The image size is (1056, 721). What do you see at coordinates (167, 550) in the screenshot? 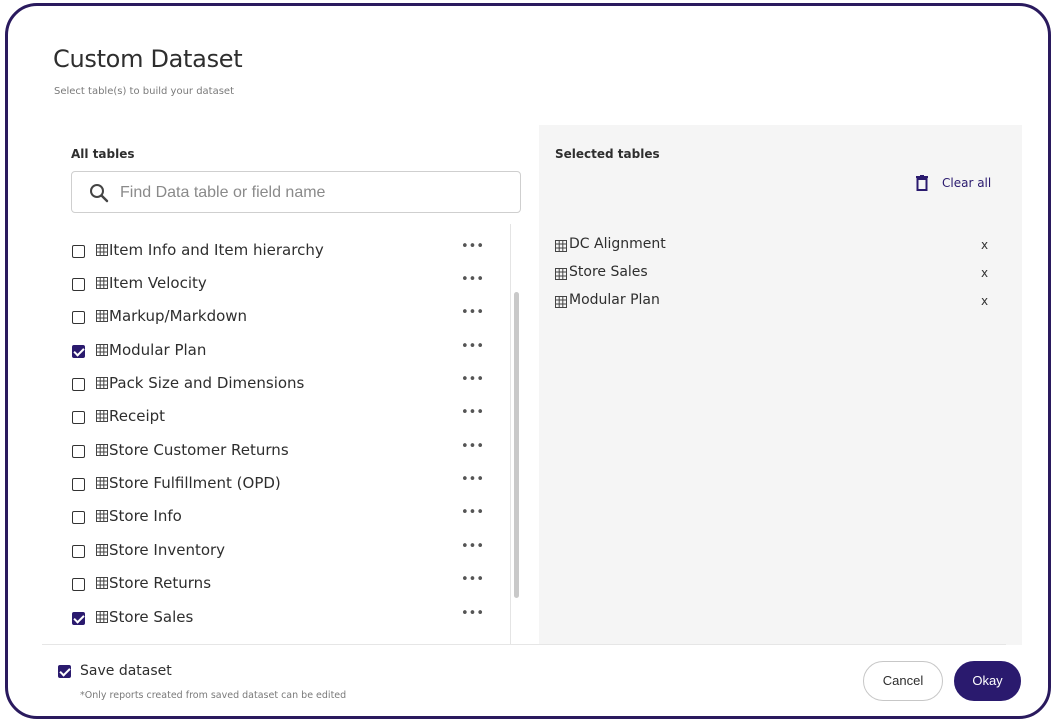
I see `table-name: Store Inventory` at bounding box center [167, 550].